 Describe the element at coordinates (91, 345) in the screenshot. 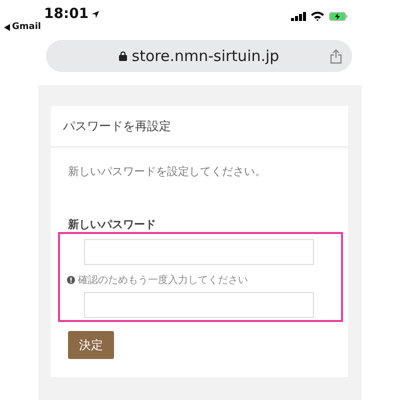

I see `submit-button: 決定` at that location.